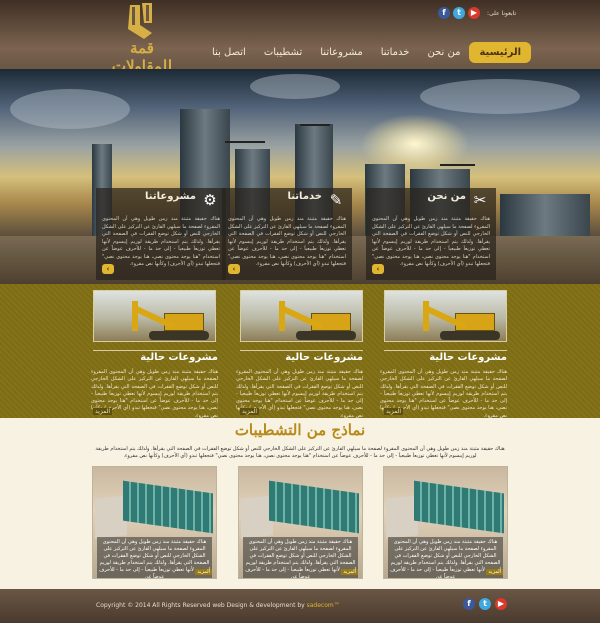  Describe the element at coordinates (395, 52) in the screenshot. I see `nav-services: خدماتنا` at that location.